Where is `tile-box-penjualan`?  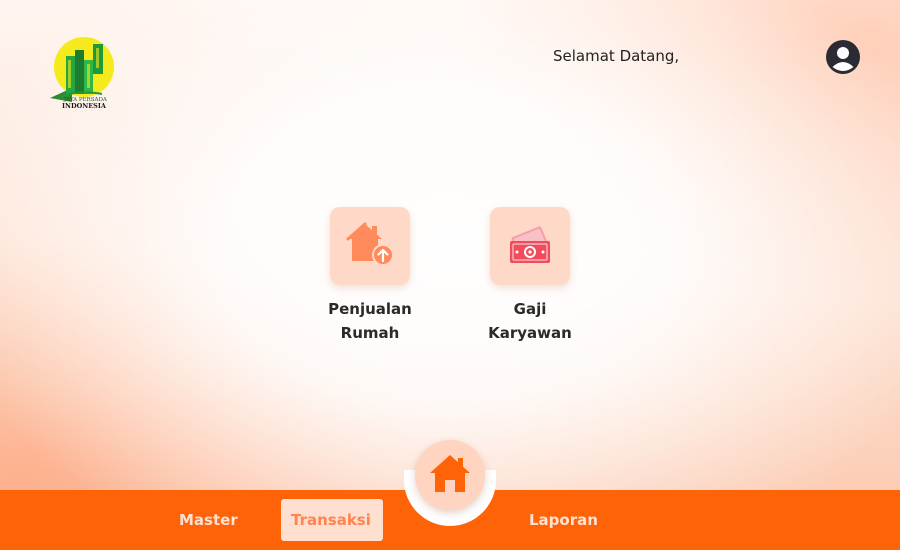 tile-box-penjualan is located at coordinates (370, 246).